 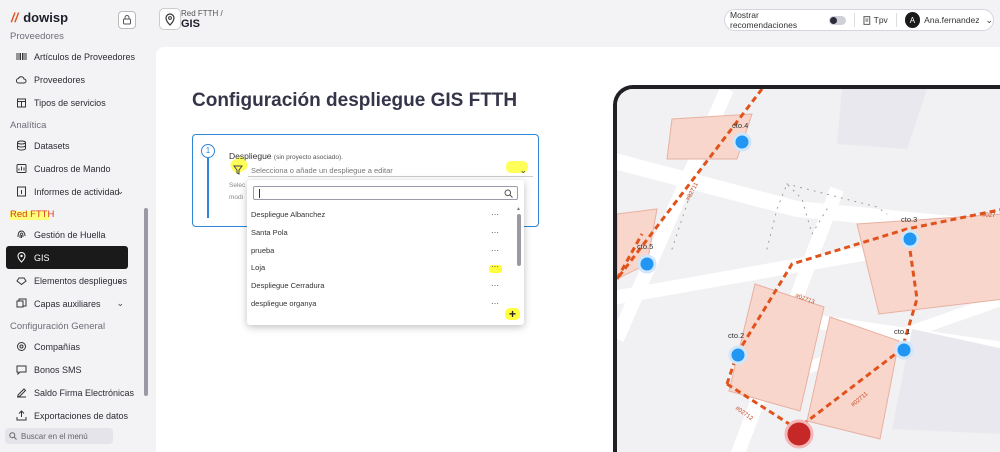 What do you see at coordinates (259, 193) in the screenshot?
I see `text-caret` at bounding box center [259, 193].